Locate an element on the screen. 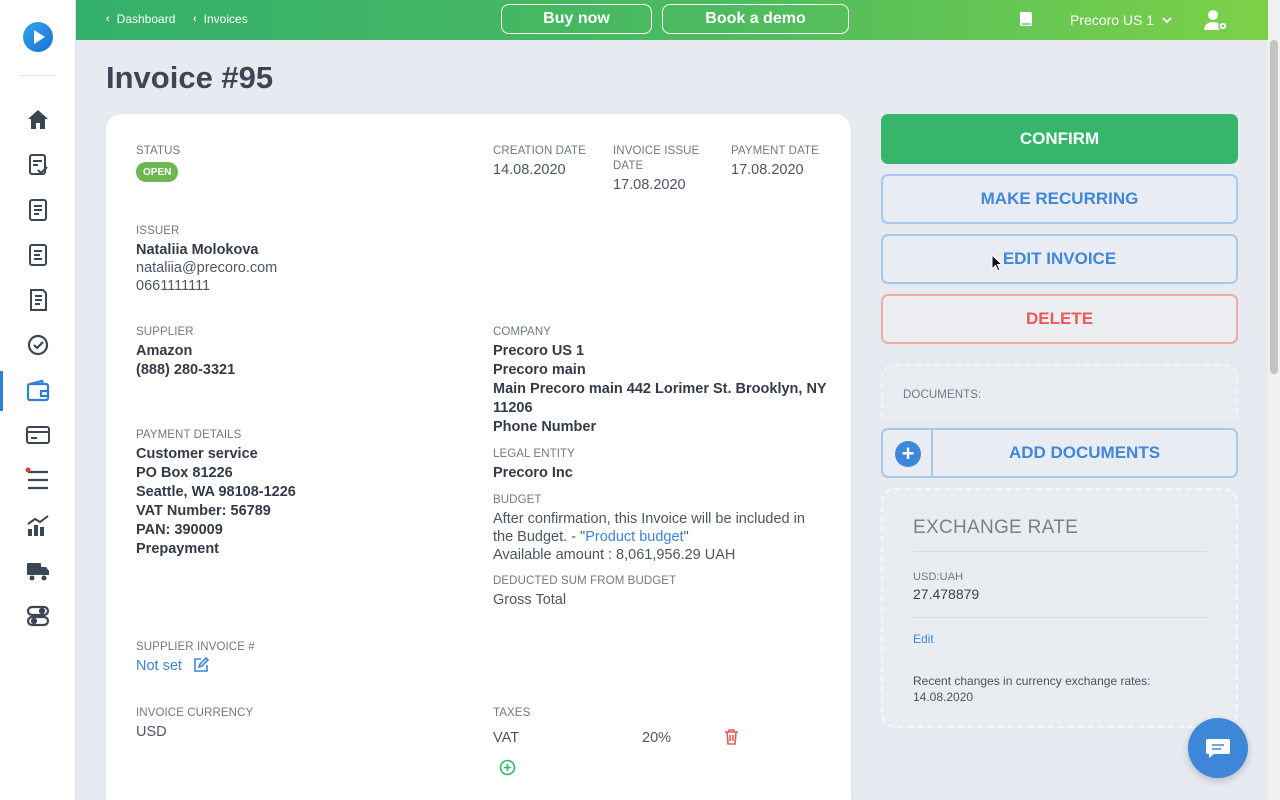 The height and width of the screenshot is (800, 1280). suppliers-icon is located at coordinates (38, 571).